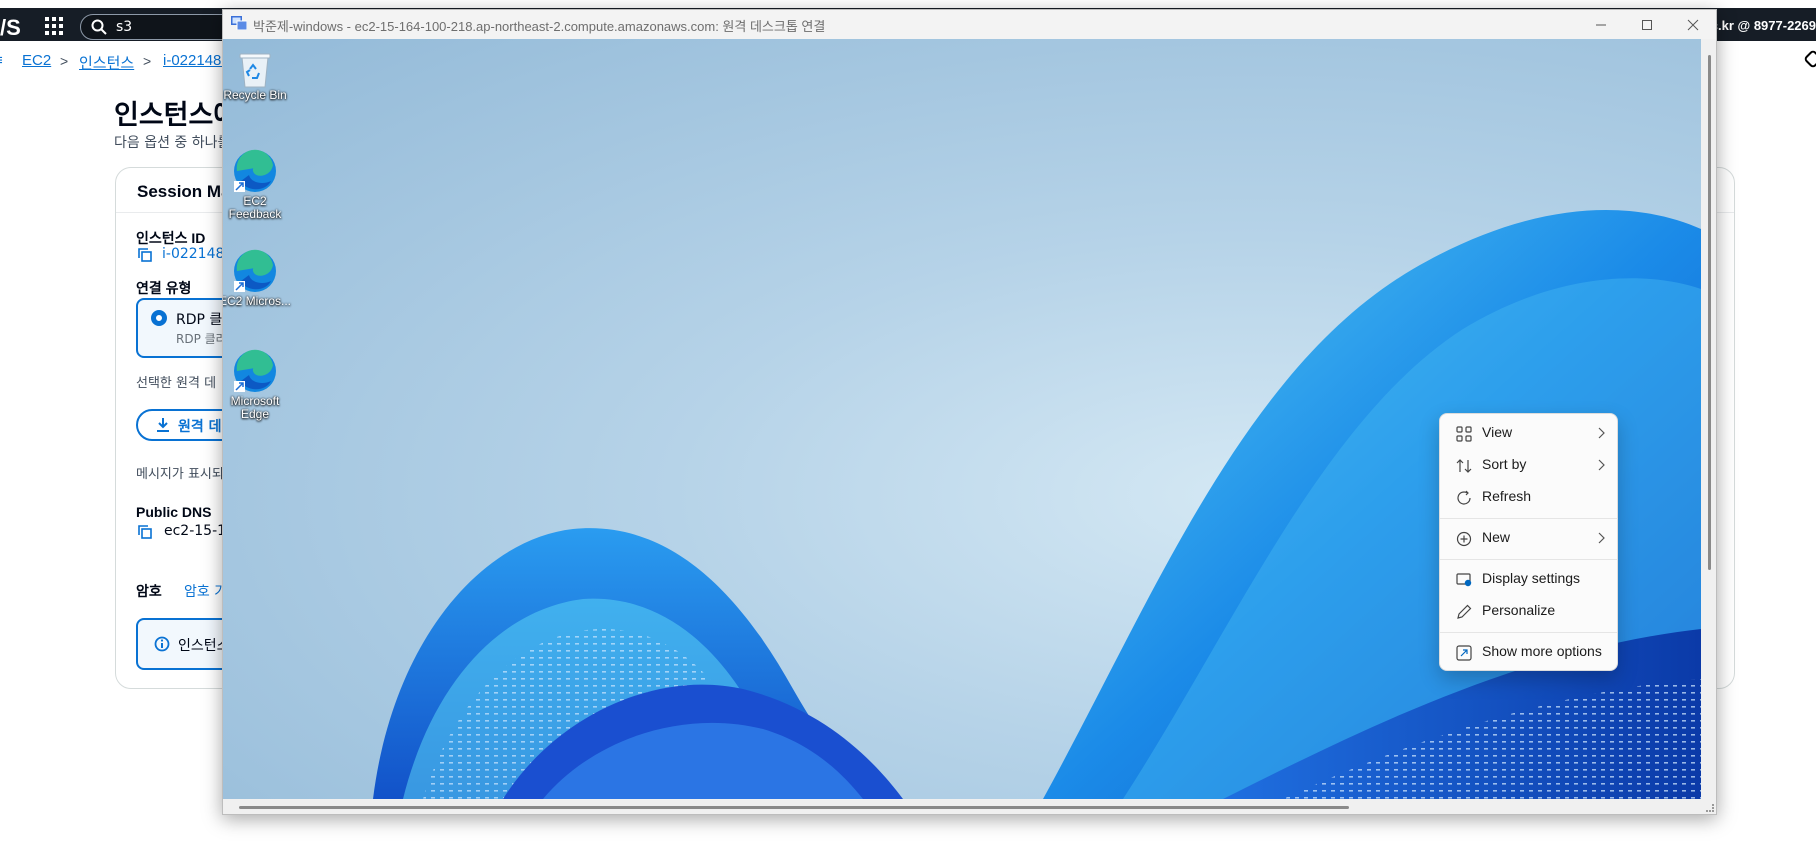  Describe the element at coordinates (176, 115) in the screenshot. I see `page-title: 인스턴스에` at that location.